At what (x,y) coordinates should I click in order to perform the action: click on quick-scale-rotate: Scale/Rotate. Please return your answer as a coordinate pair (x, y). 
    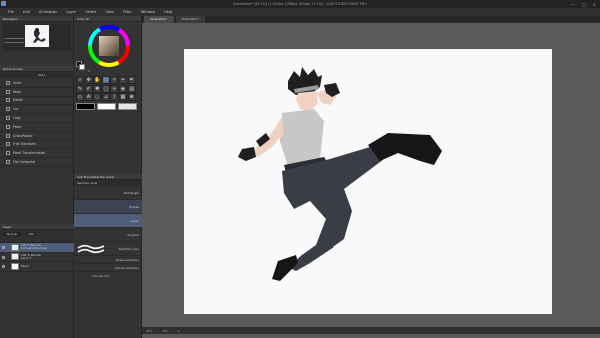
    Looking at the image, I should click on (37, 136).